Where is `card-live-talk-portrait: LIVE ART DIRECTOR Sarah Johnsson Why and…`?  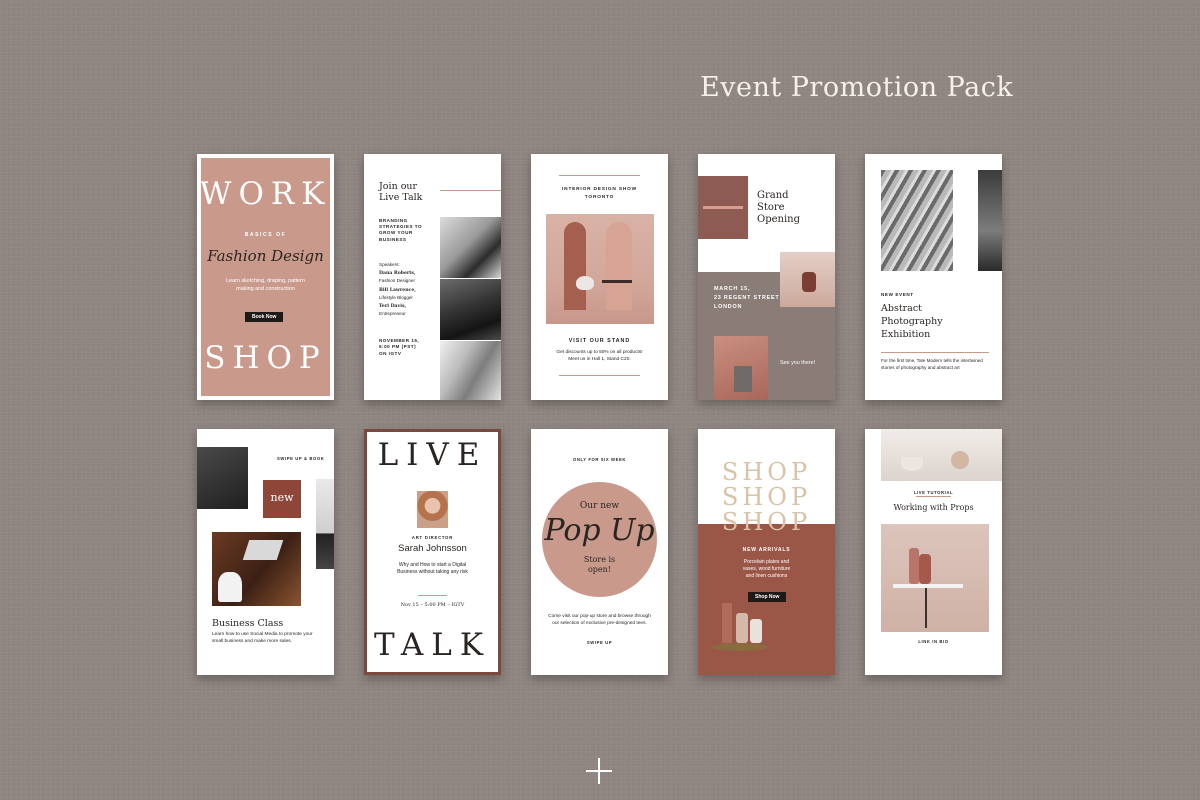 card-live-talk-portrait: LIVE ART DIRECTOR Sarah Johnsson Why and… is located at coordinates (432, 552).